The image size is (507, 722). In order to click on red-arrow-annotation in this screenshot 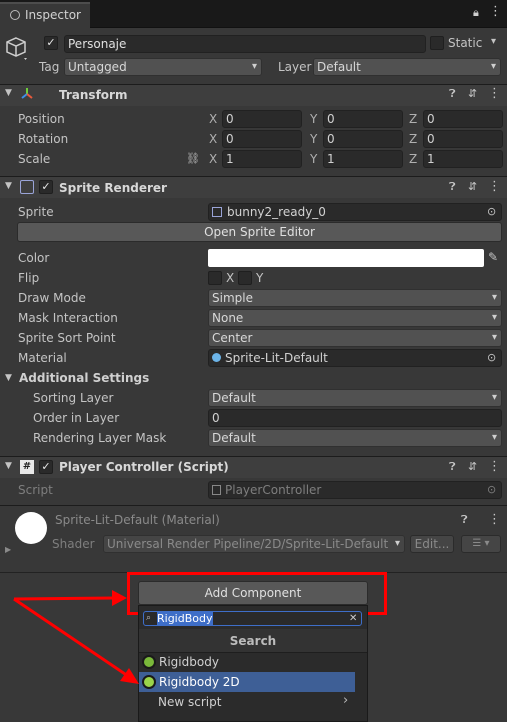, I will do `click(76, 637)`.